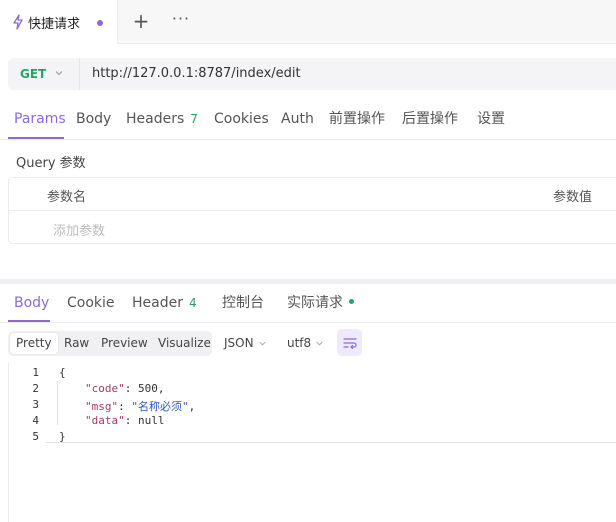 This screenshot has width=616, height=522. What do you see at coordinates (57, 403) in the screenshot?
I see `indent-guide` at bounding box center [57, 403].